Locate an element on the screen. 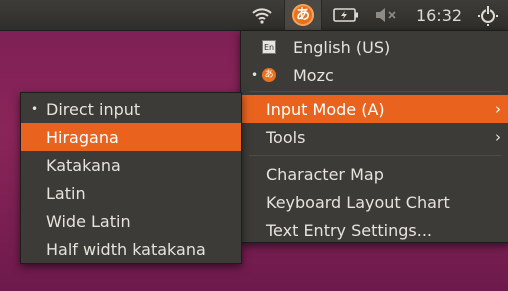 This screenshot has width=508, height=291. menu-item-tools: Tools › is located at coordinates (374, 137).